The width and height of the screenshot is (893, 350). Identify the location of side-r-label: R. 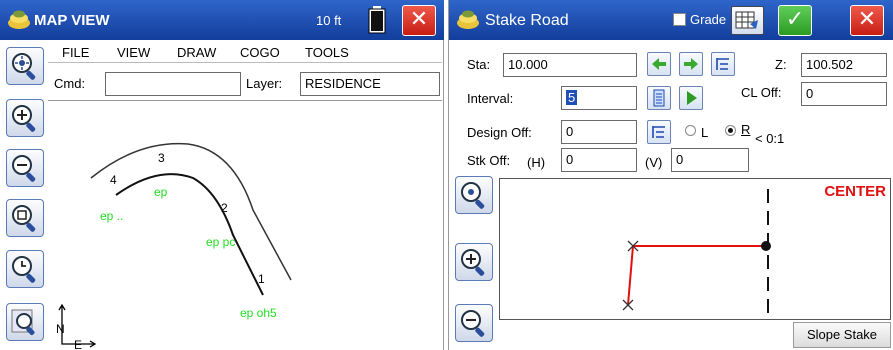
(746, 129).